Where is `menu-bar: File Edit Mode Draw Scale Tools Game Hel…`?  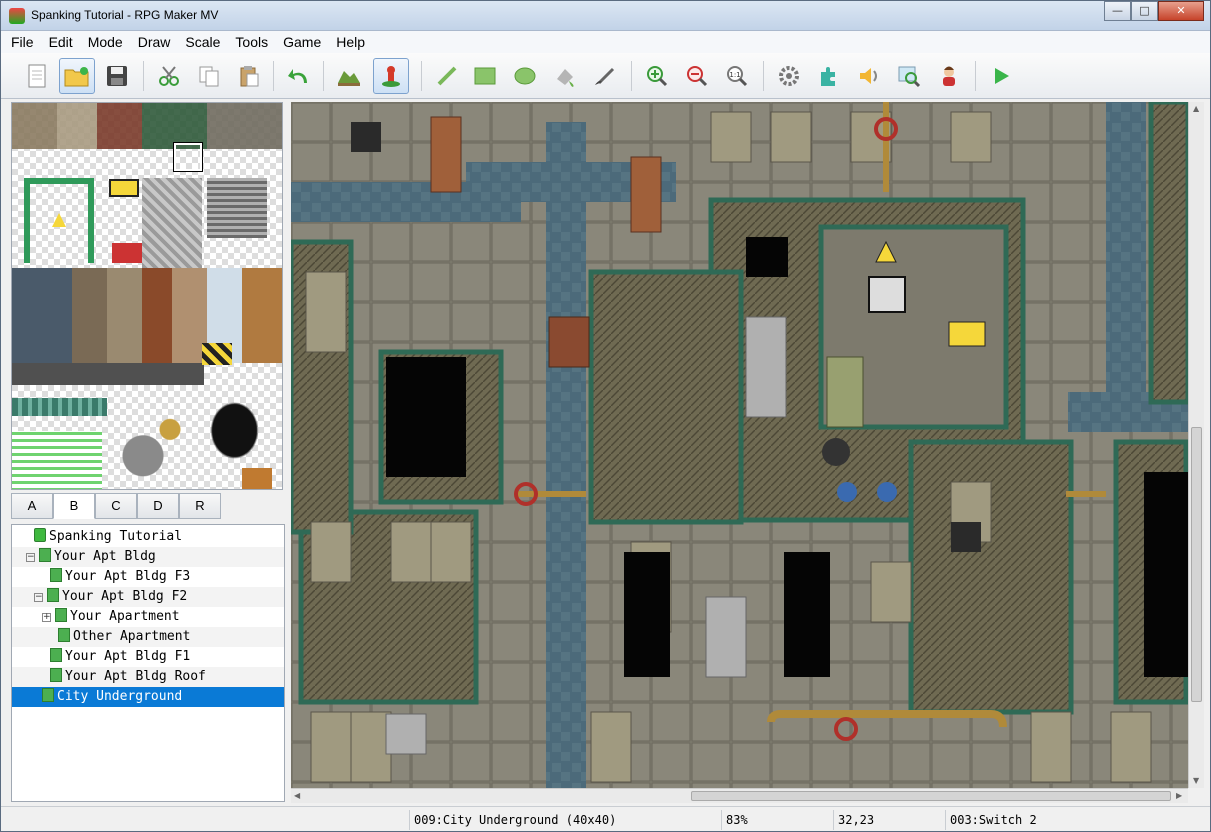
menu-bar: File Edit Mode Draw Scale Tools Game Hel… is located at coordinates (605, 42).